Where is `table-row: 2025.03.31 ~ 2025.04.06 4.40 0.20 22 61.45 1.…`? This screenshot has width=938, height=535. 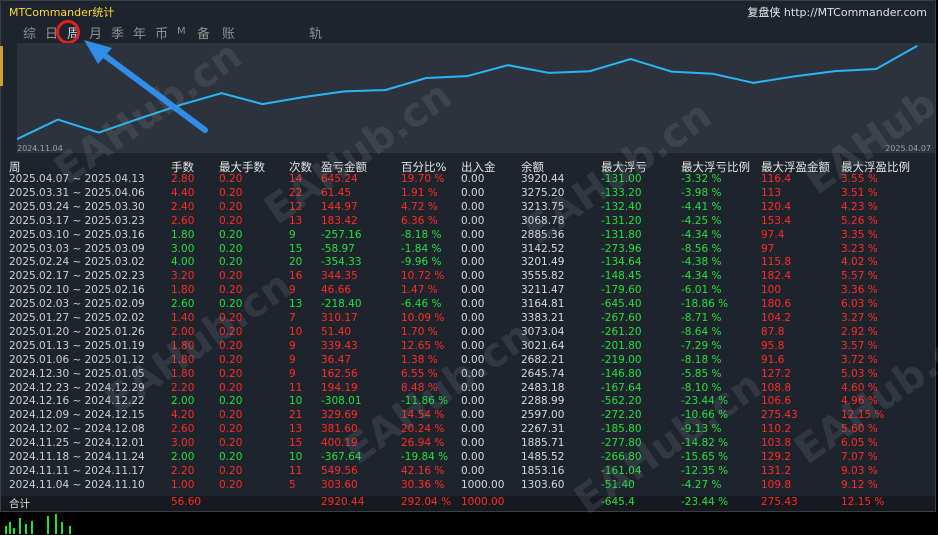 table-row: 2025.03.31 ~ 2025.04.06 4.40 0.20 22 61.45 1.… is located at coordinates (468, 194).